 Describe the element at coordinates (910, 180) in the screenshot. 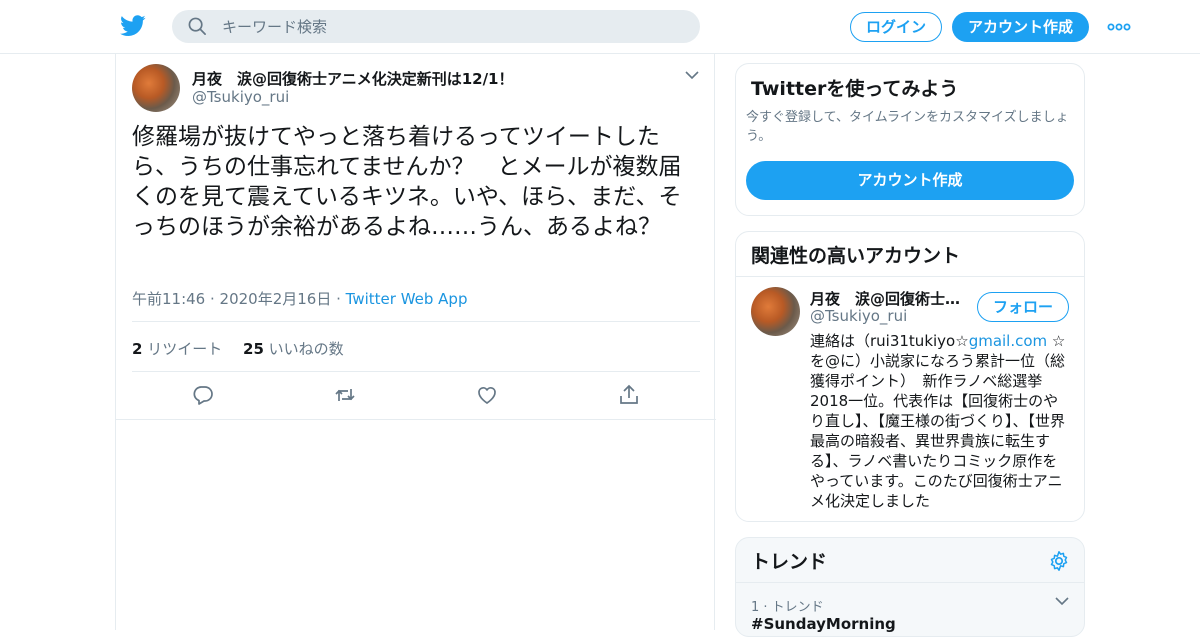

I see `create-account-button: アカウント作成` at that location.